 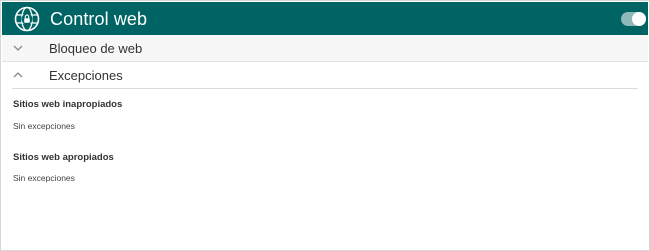 I want to click on appropriate-sites-value: Sin excepciones, so click(x=44, y=178).